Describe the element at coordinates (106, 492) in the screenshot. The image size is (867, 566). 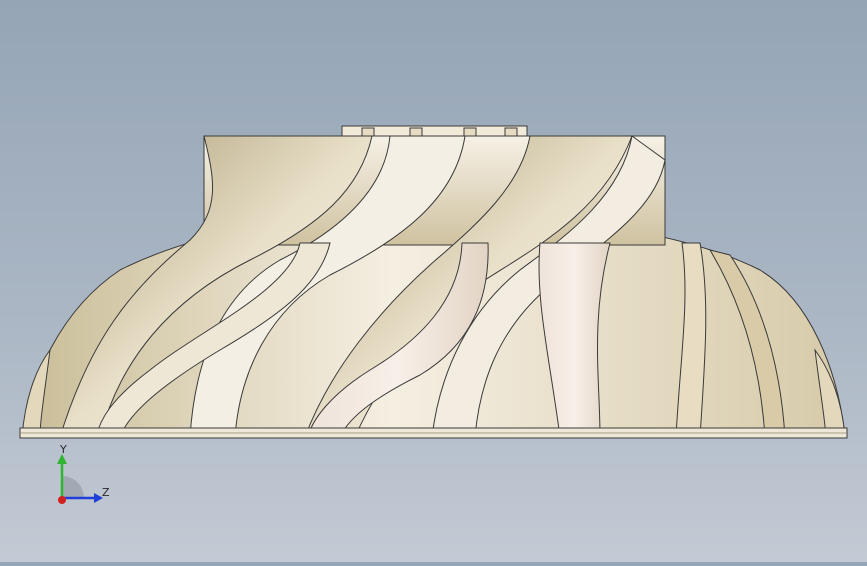
I see `z-axis-label: Z` at that location.